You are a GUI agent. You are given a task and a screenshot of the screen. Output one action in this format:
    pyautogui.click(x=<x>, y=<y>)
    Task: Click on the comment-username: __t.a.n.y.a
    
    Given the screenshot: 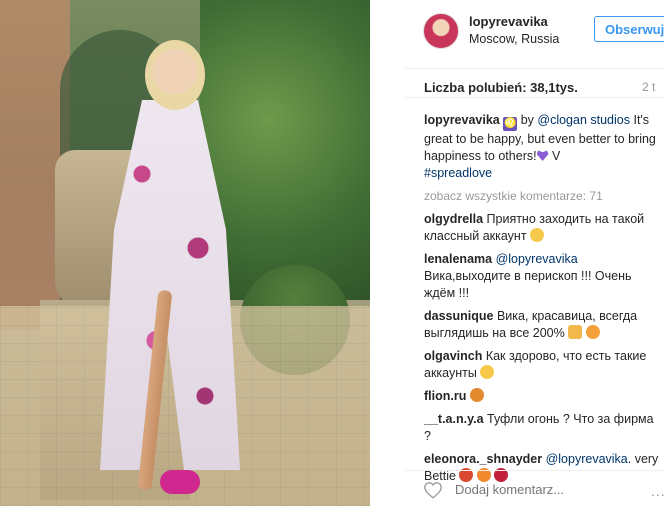 What is the action you would take?
    pyautogui.click(x=454, y=419)
    